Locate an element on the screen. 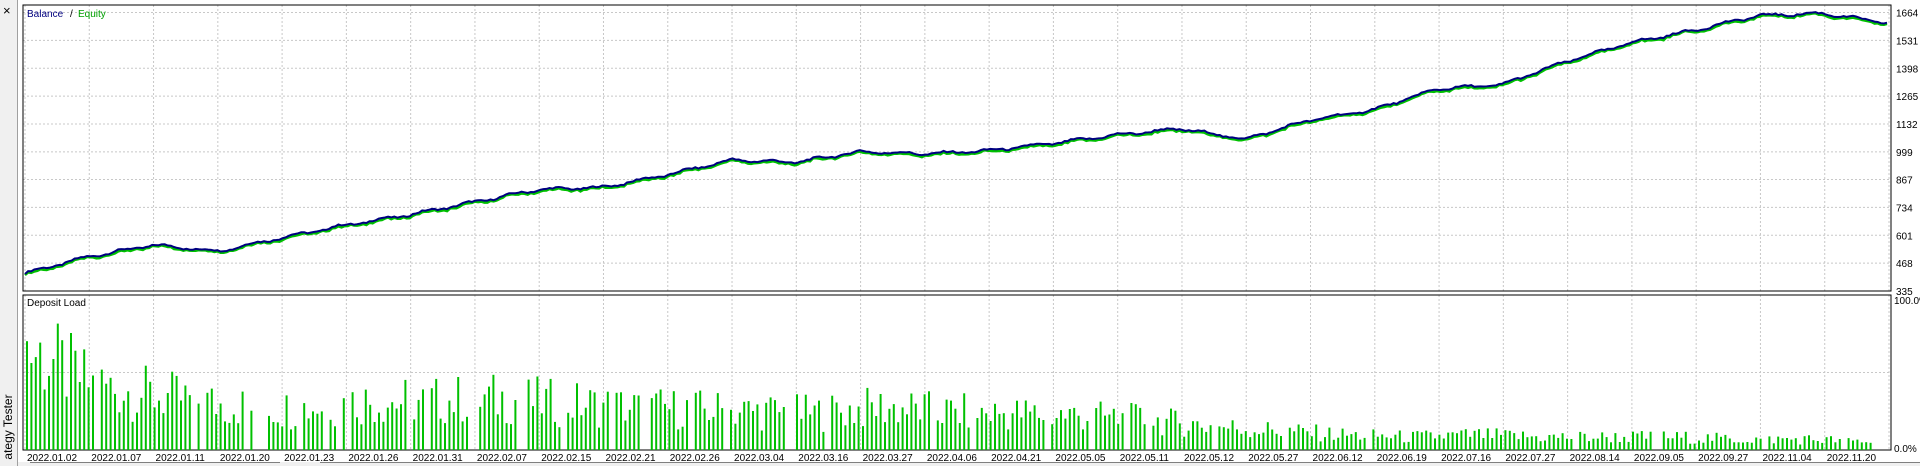 The height and width of the screenshot is (471, 1920). y-tick-label: 734 is located at coordinates (1904, 208).